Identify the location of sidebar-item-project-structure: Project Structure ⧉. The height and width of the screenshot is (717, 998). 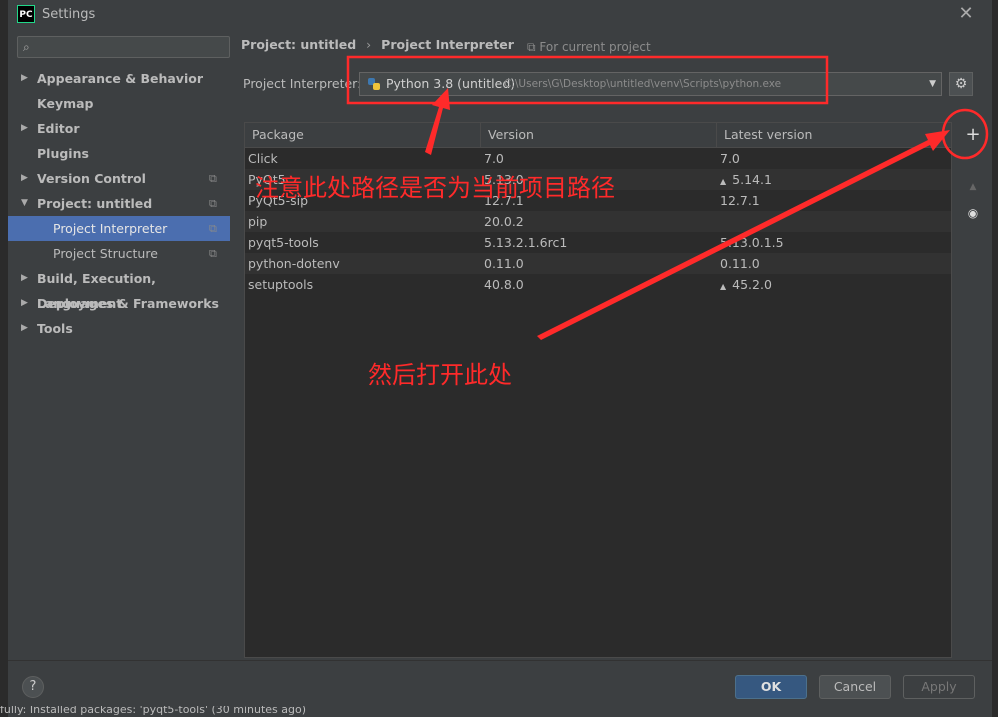
(119, 253).